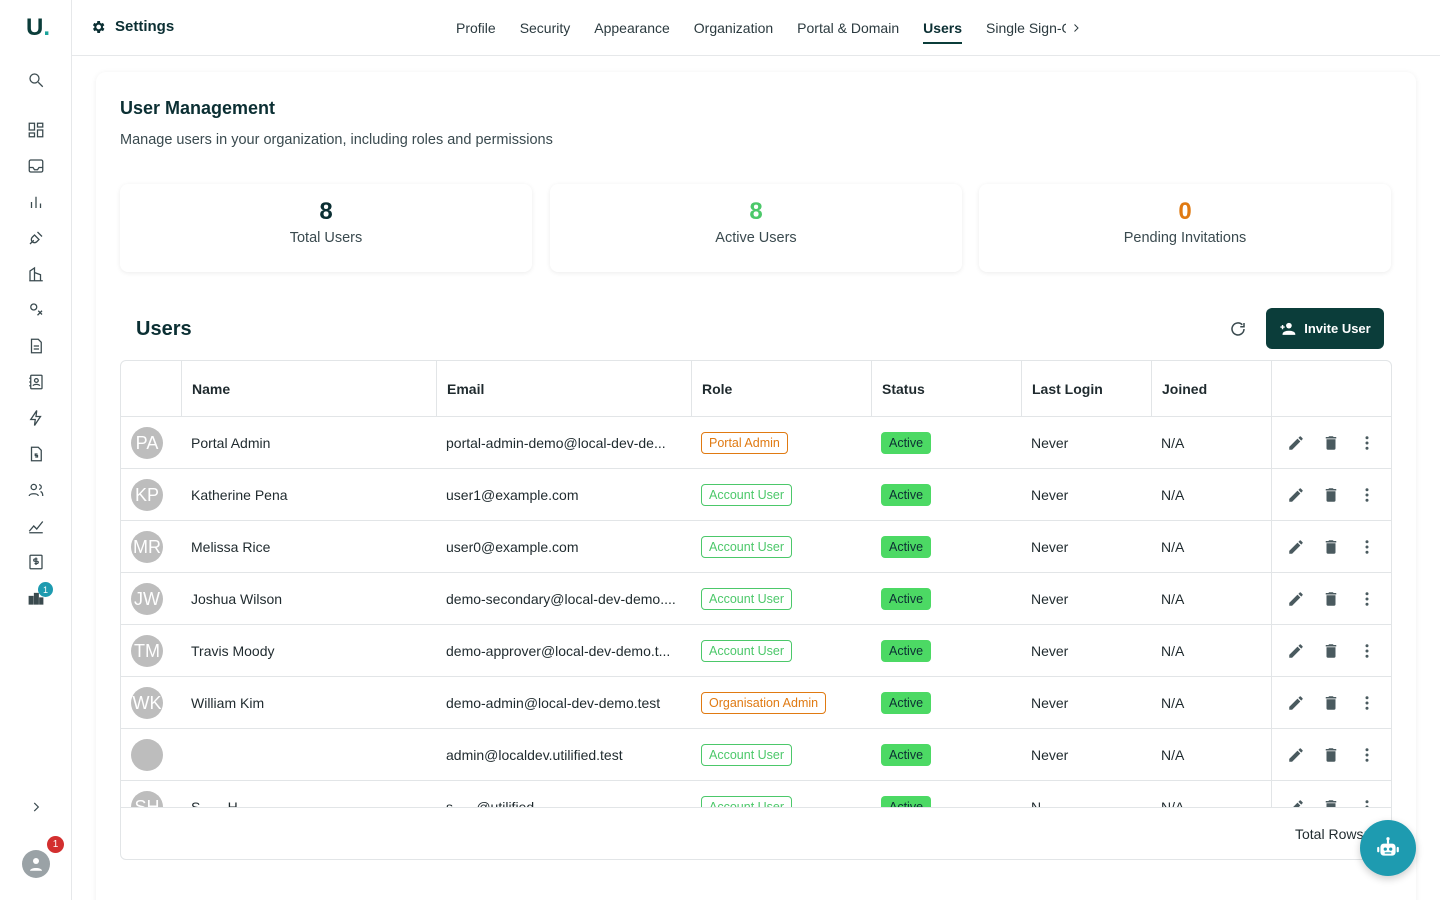  I want to click on invoice-icon, so click(36, 562).